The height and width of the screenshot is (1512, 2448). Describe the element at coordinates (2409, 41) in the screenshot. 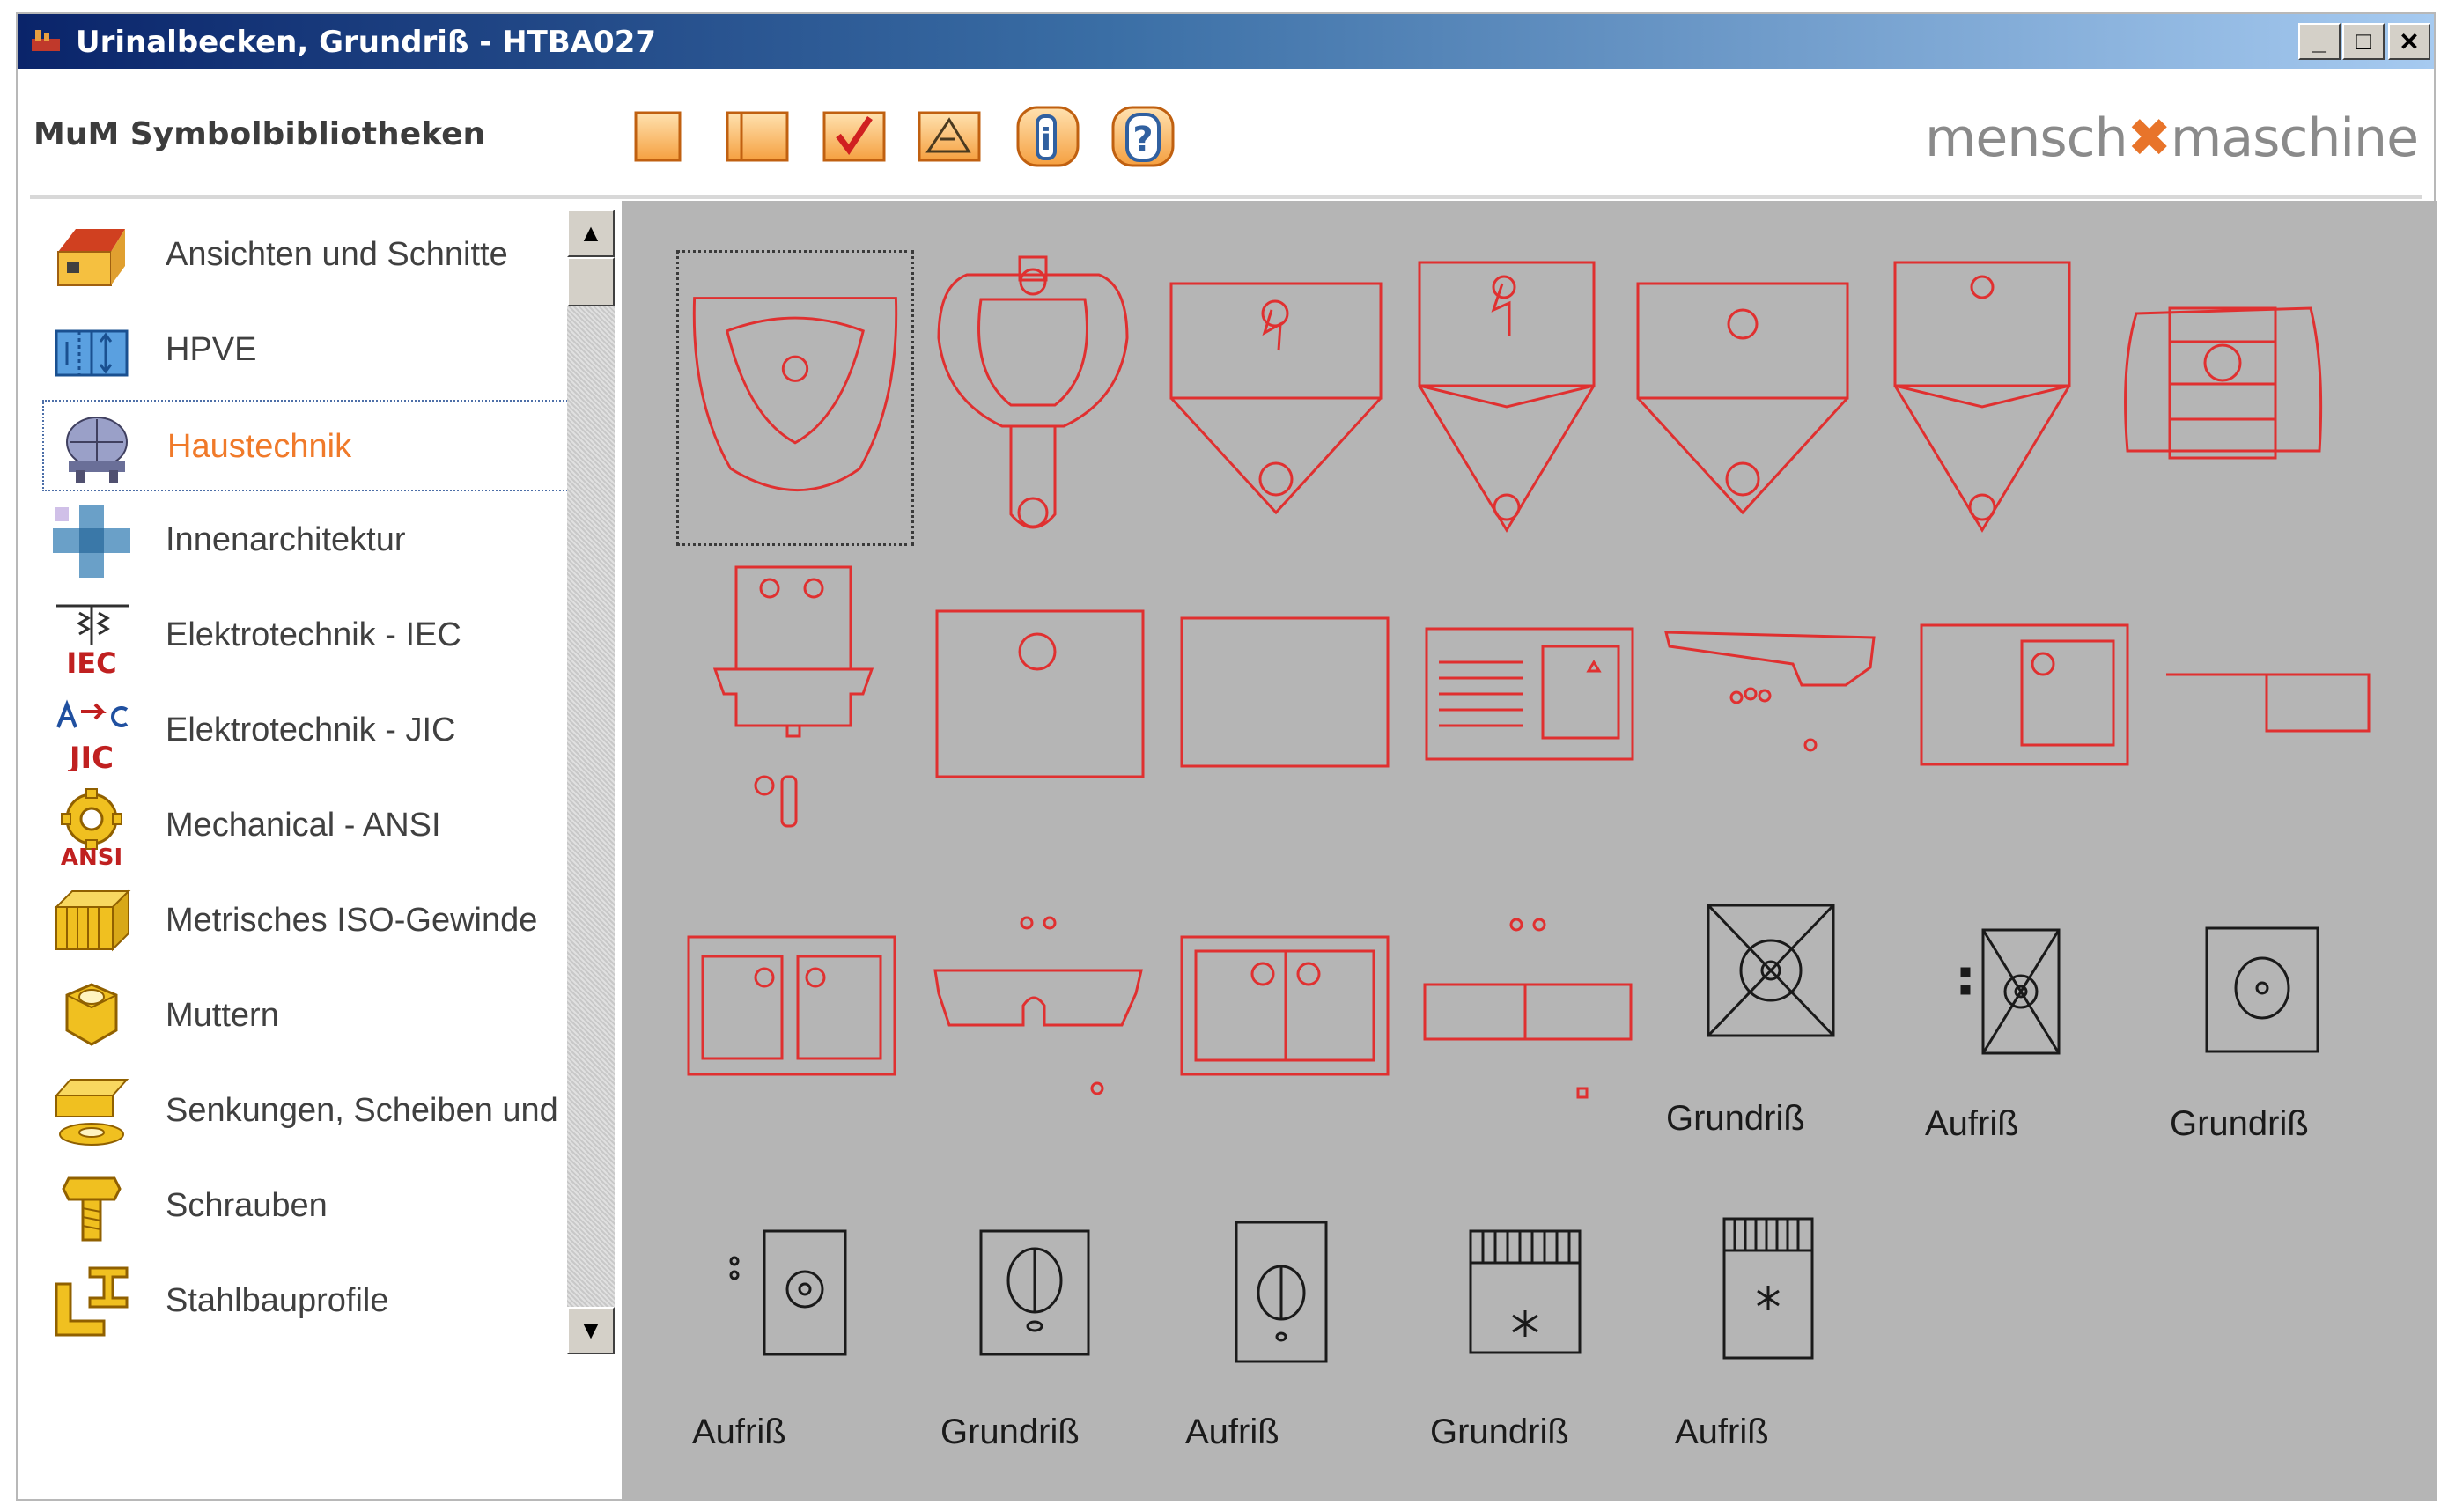

I see `close-button: ✕` at that location.